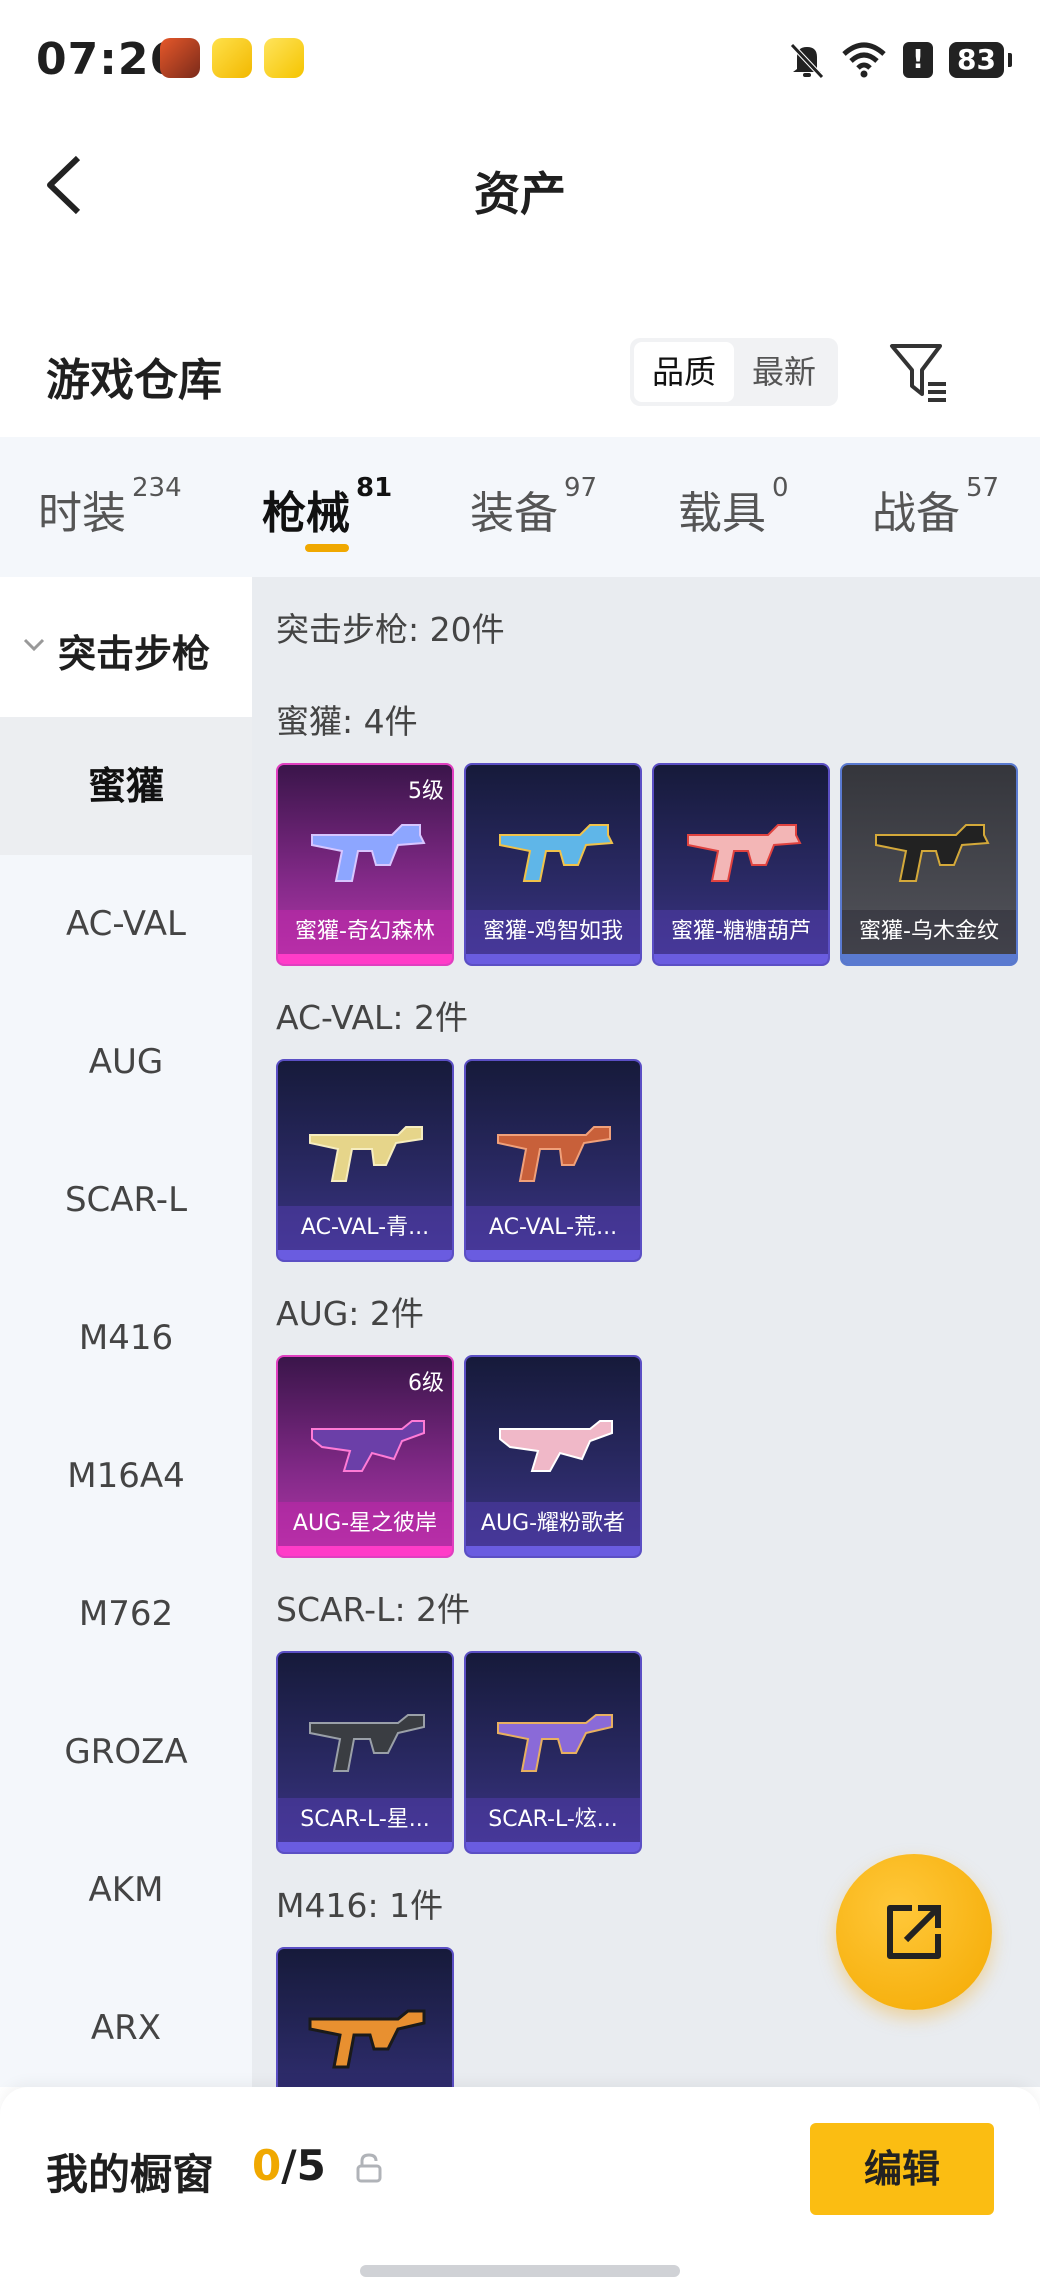  What do you see at coordinates (581, 488) in the screenshot?
I see `tab-count: 97` at bounding box center [581, 488].